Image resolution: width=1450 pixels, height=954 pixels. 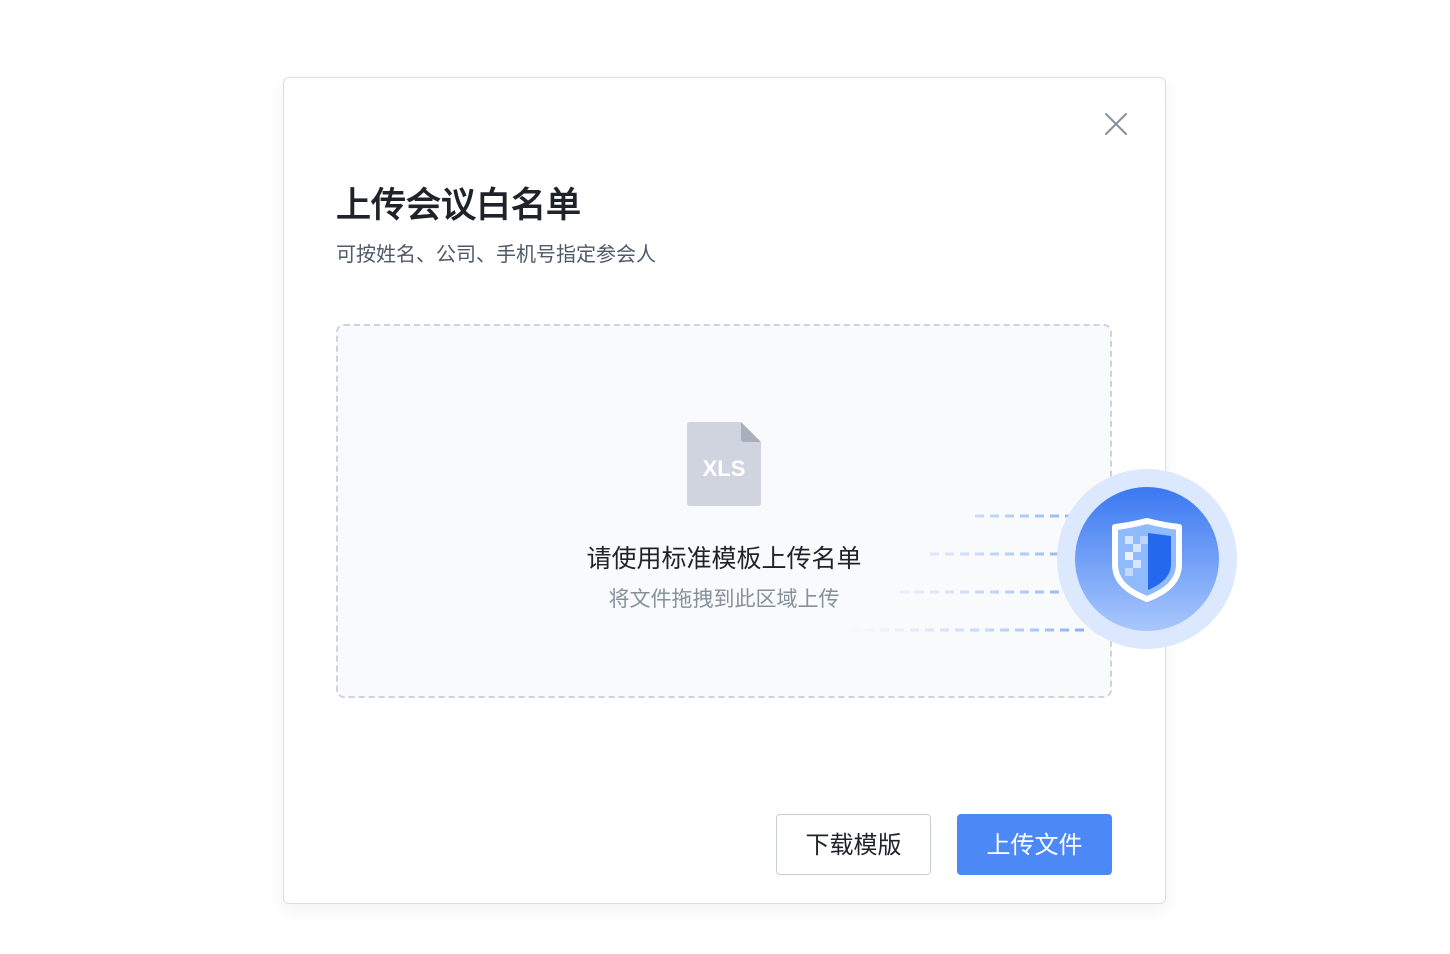 What do you see at coordinates (496, 255) in the screenshot?
I see `dialog-subtitle: 可按姓名、公司、手机号指定参会人` at bounding box center [496, 255].